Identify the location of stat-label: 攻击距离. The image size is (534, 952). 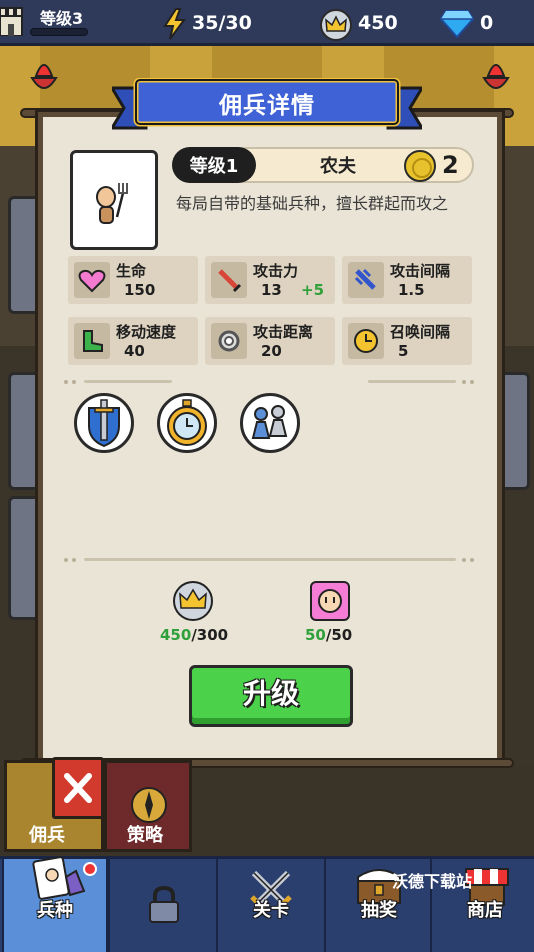
(283, 332).